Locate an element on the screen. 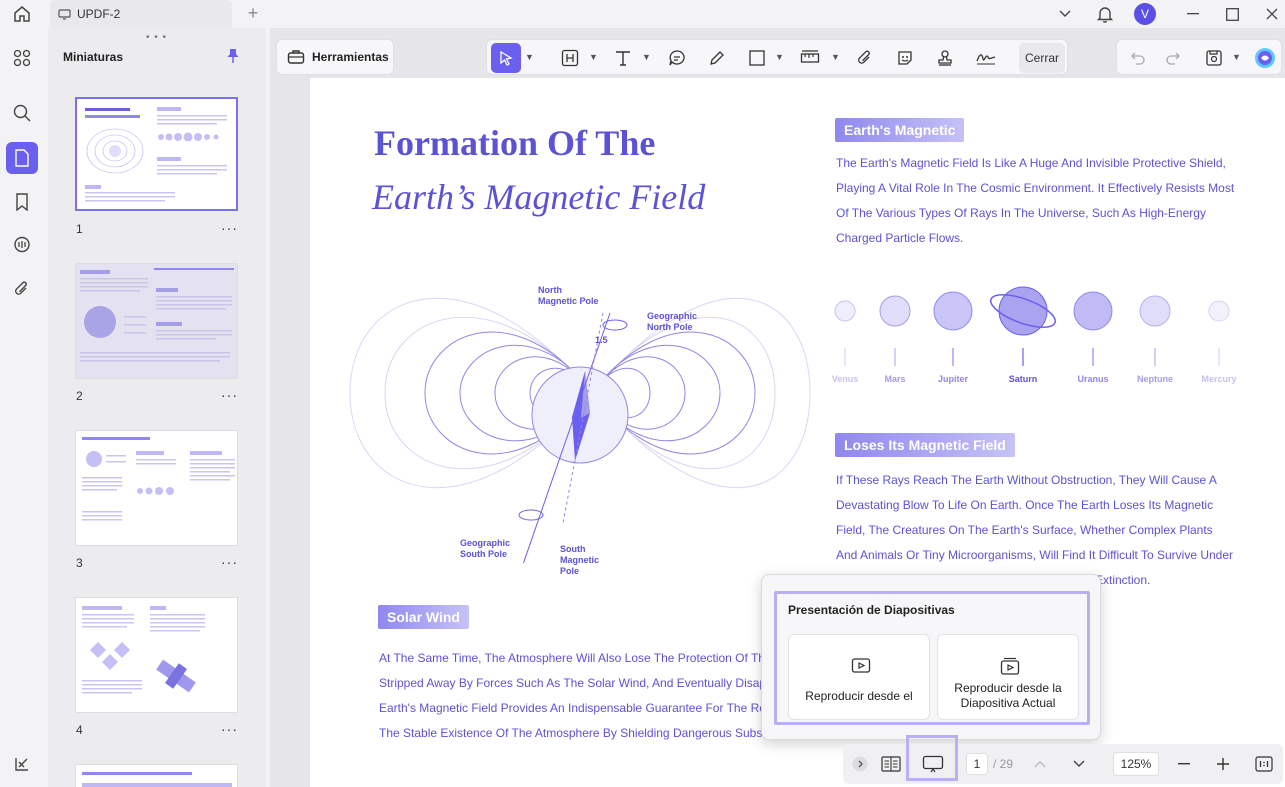 The image size is (1285, 787). panel-title: Miniaturas is located at coordinates (93, 57).